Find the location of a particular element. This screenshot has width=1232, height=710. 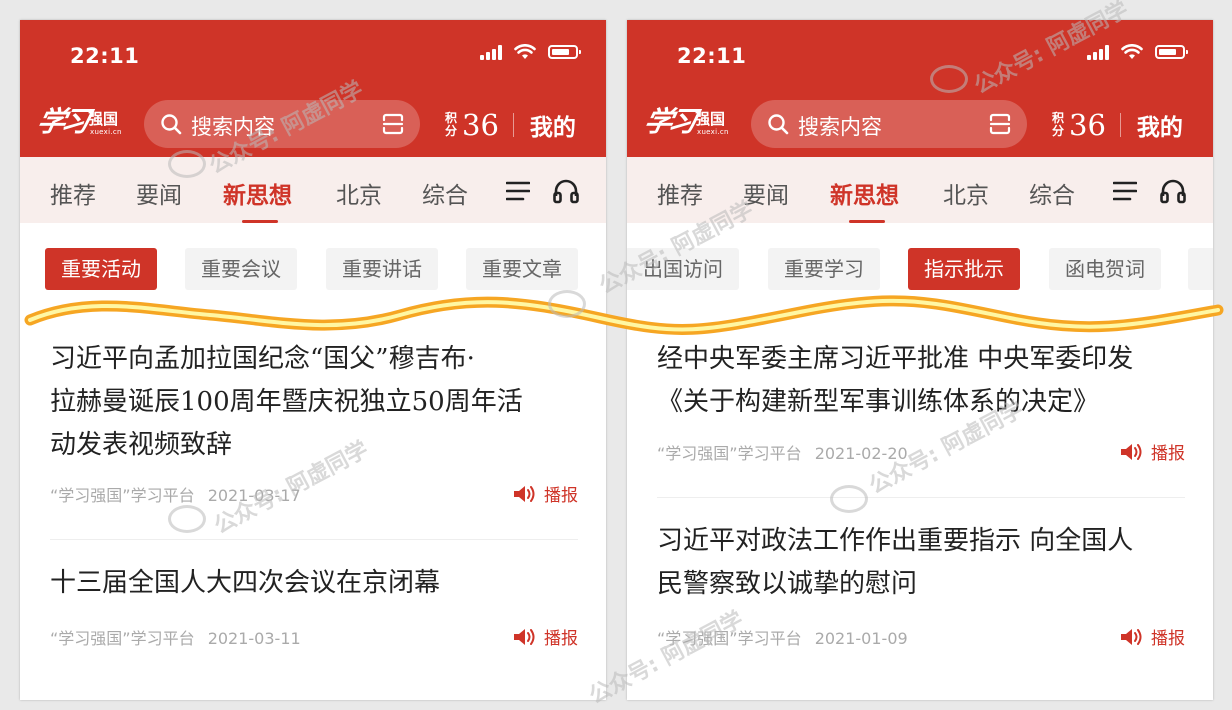

search-bar: 搜索内容 is located at coordinates (889, 124).